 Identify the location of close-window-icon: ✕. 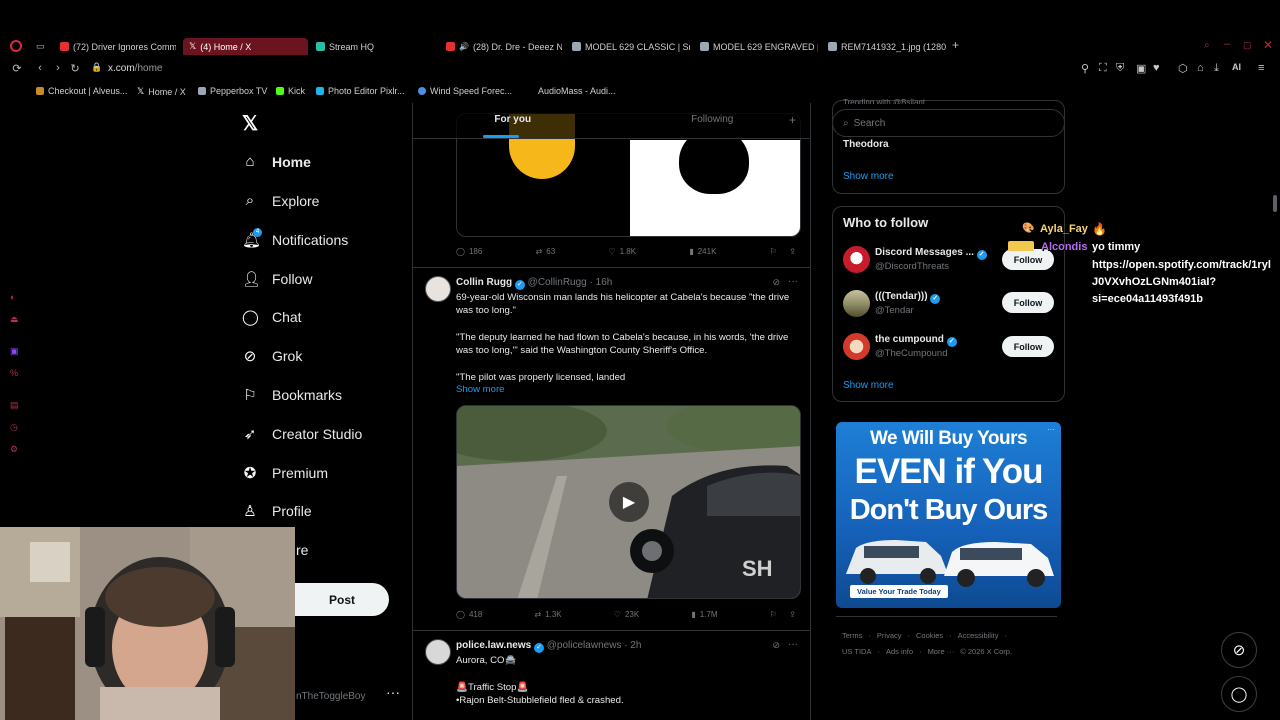
(1268, 45).